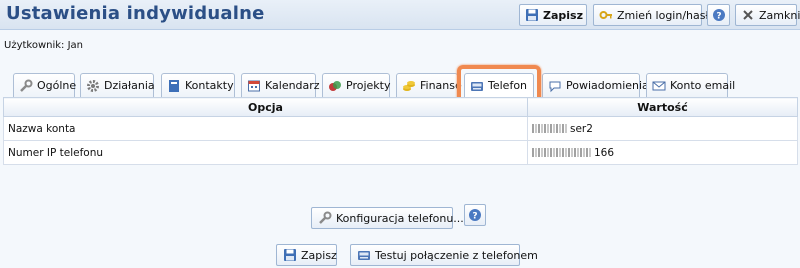 This screenshot has height=268, width=800. What do you see at coordinates (666, 15) in the screenshot?
I see `change-login-label: Zmień login/hasło` at bounding box center [666, 15].